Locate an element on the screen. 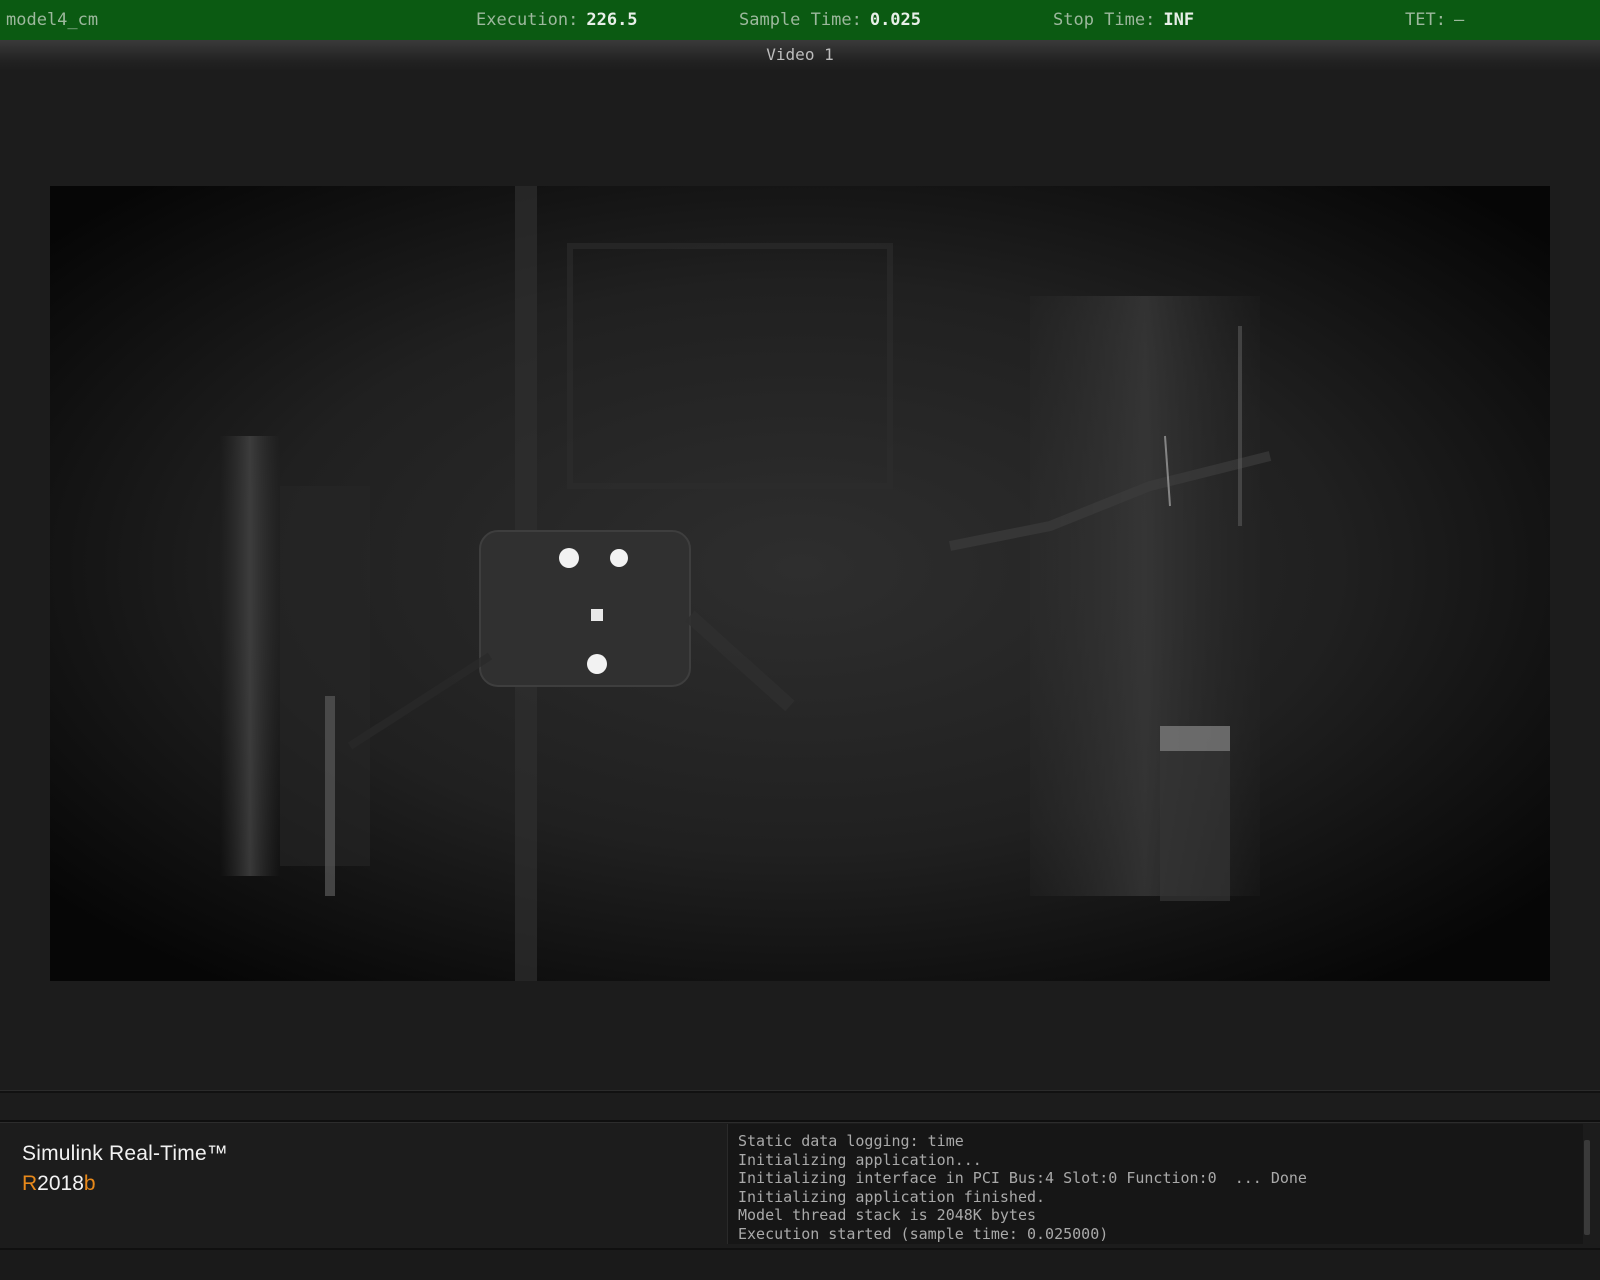 This screenshot has width=1600, height=1280. stop-time-value: INF is located at coordinates (1179, 20).